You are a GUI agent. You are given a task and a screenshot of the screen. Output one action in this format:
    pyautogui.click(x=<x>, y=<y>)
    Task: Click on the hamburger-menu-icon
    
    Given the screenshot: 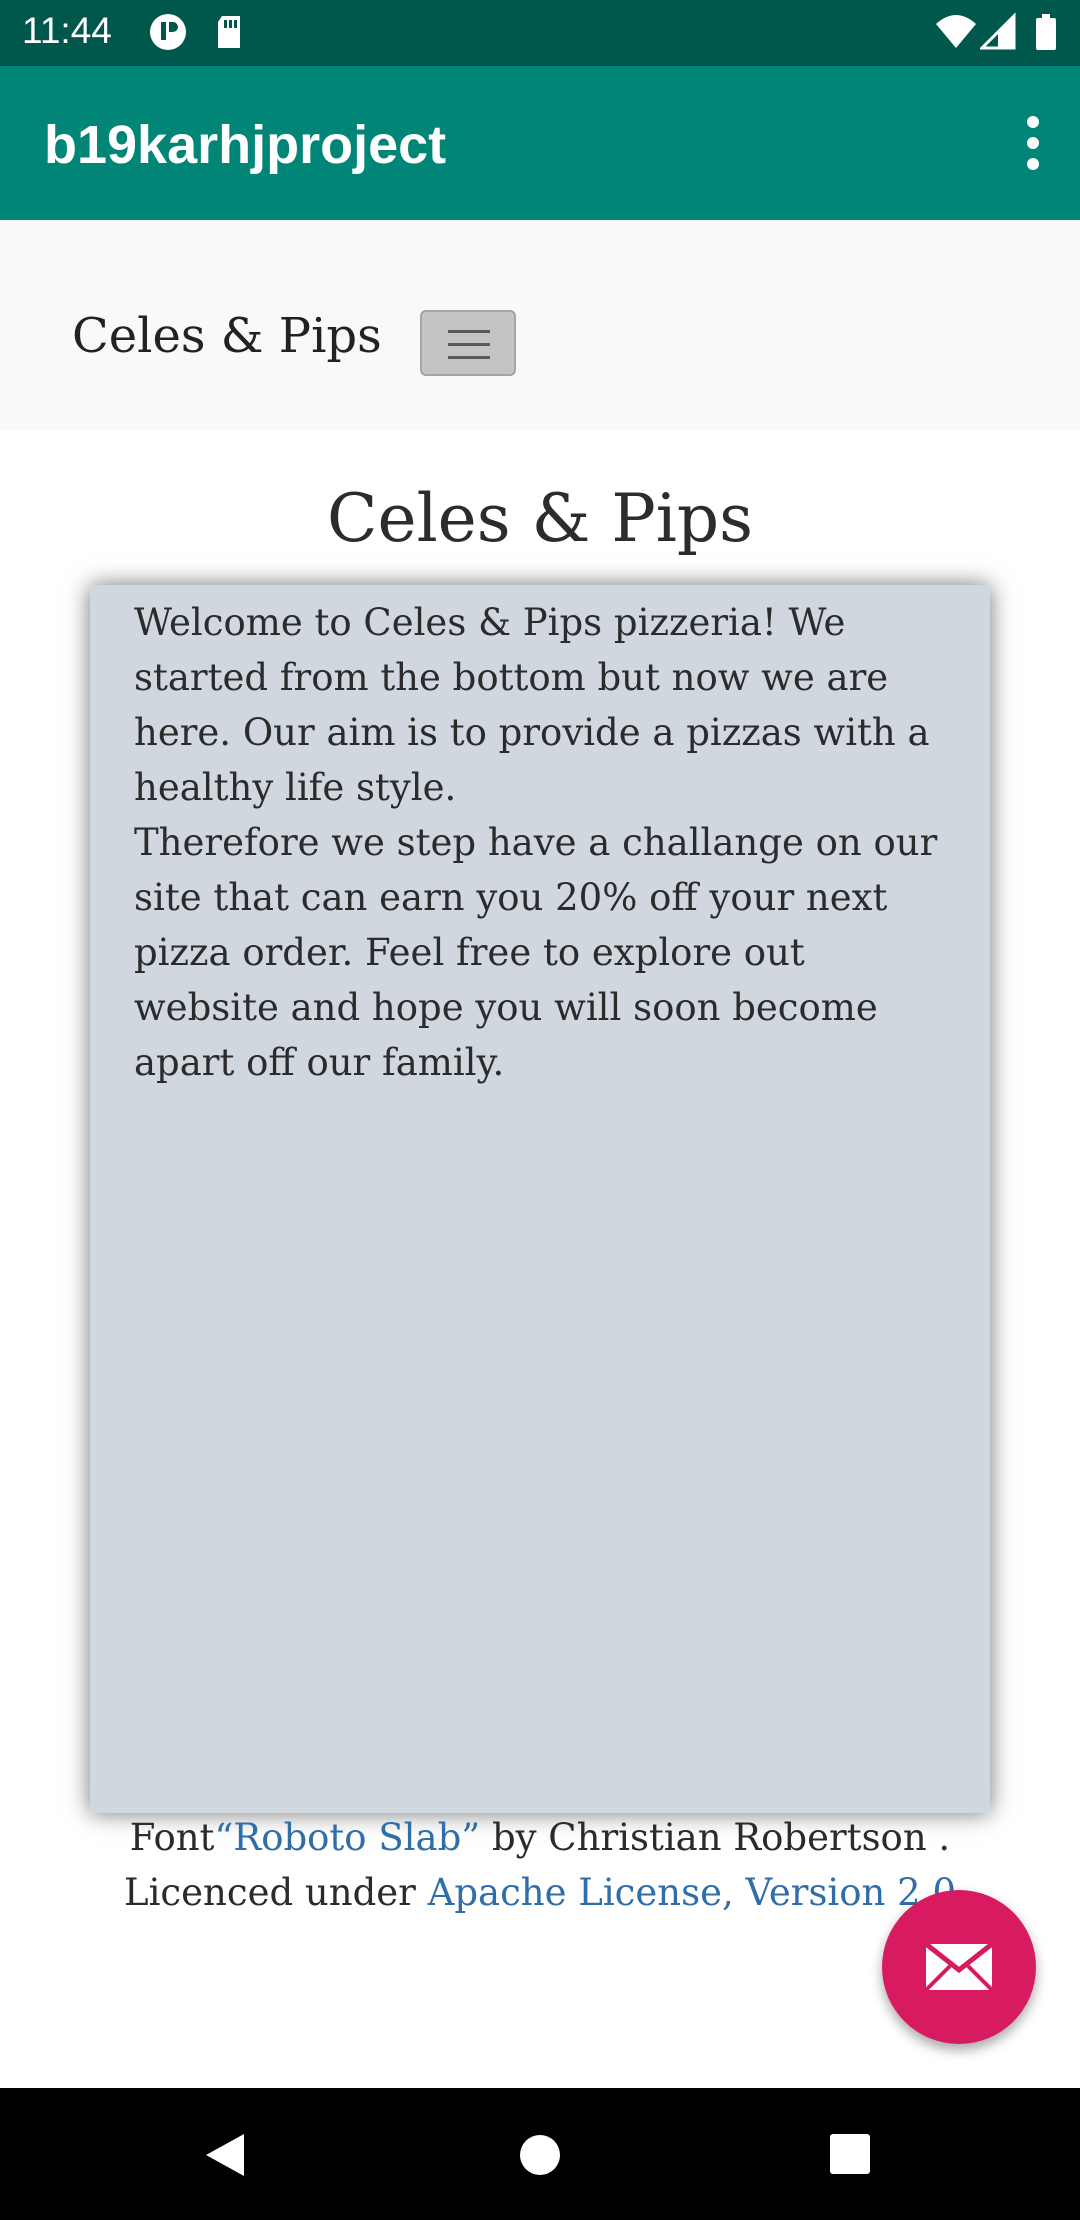 What is the action you would take?
    pyautogui.click(x=469, y=331)
    